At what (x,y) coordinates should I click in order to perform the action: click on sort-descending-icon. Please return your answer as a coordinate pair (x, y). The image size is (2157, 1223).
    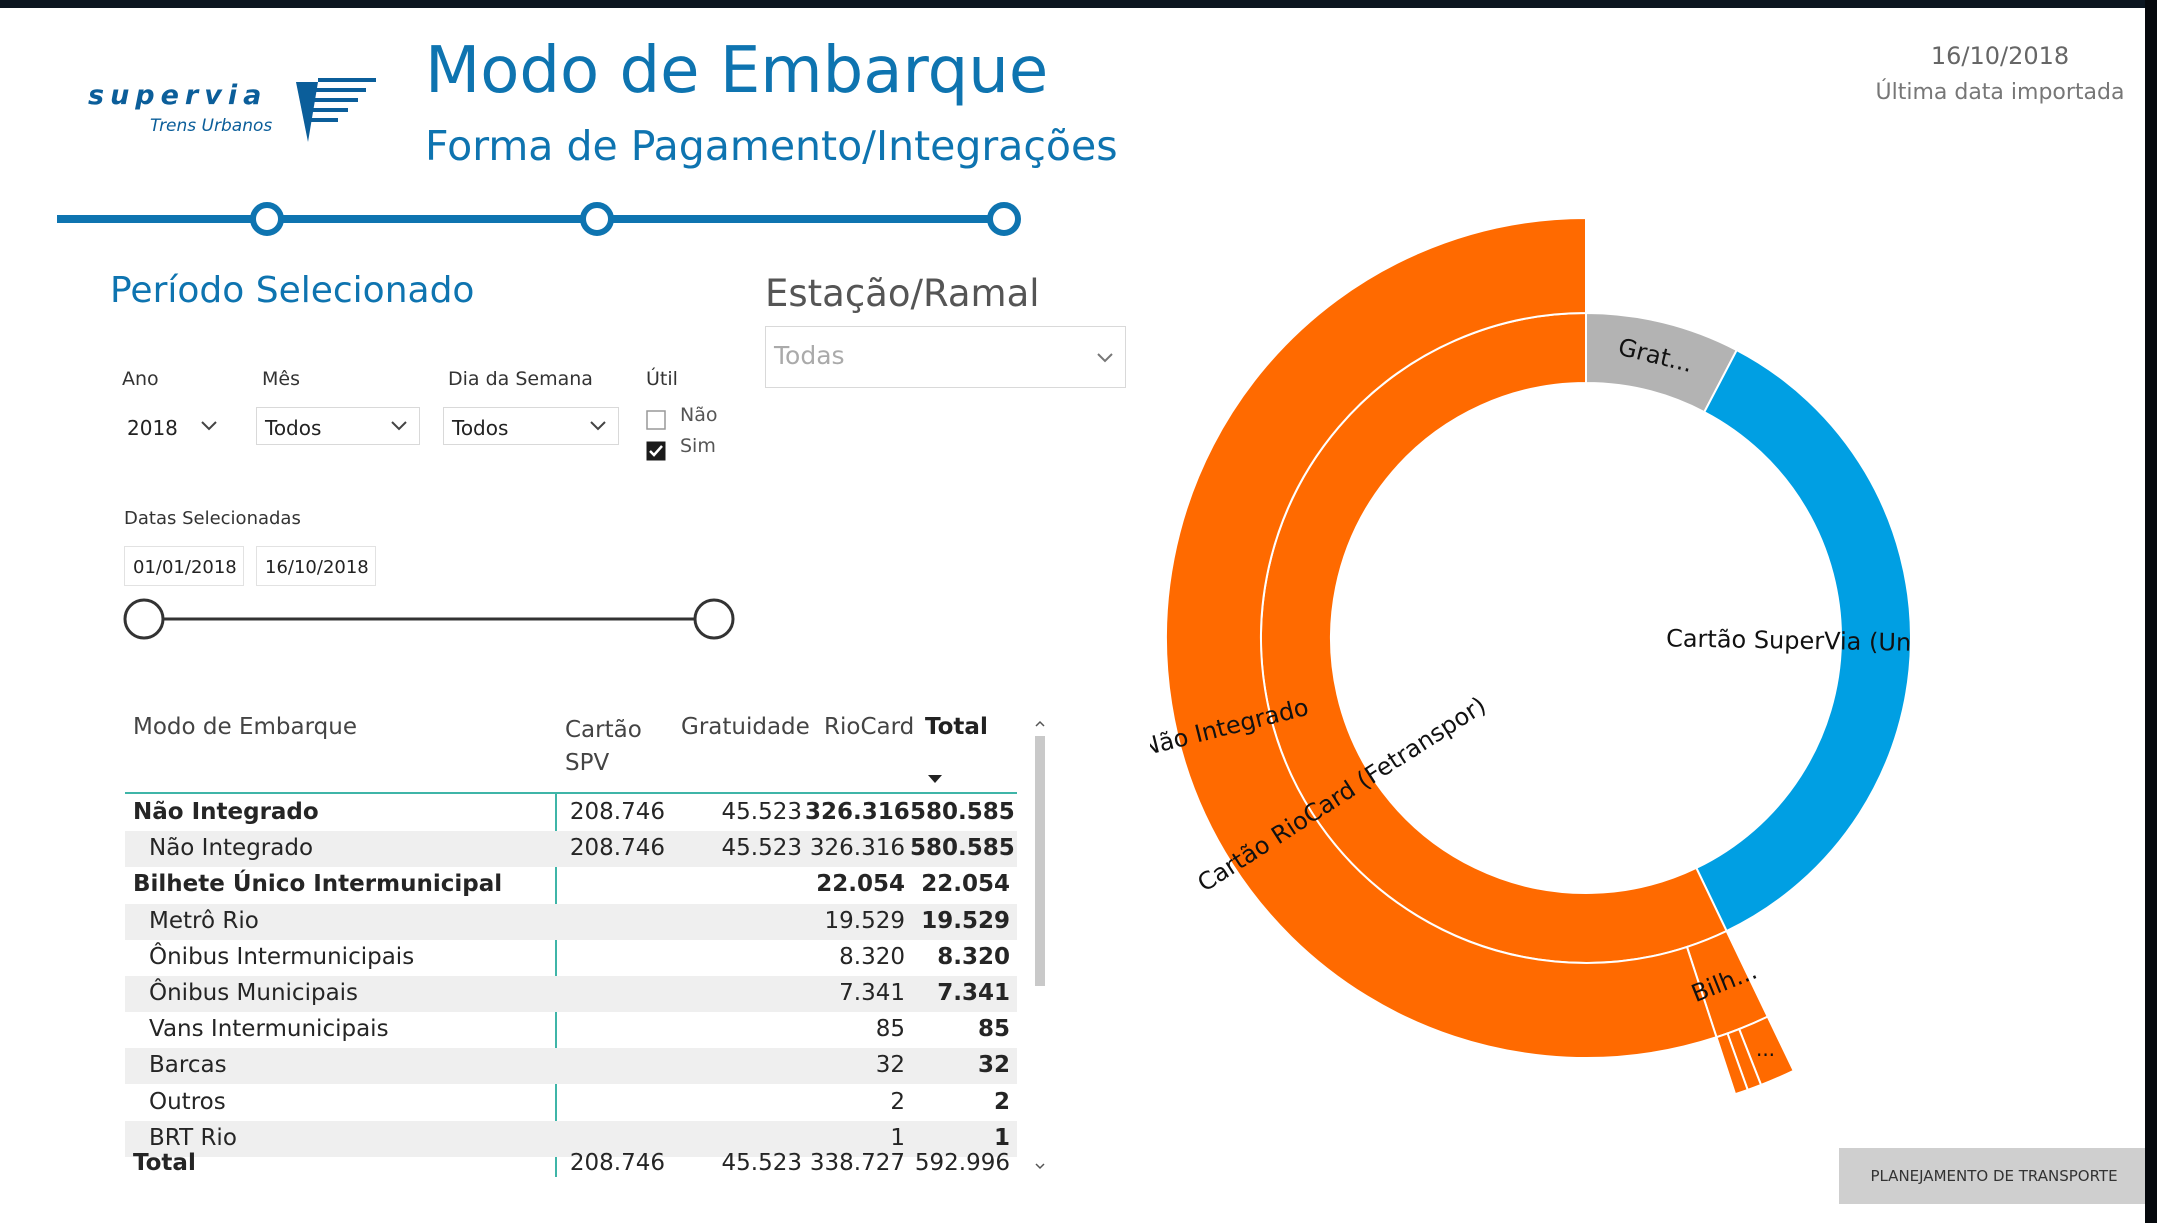
    Looking at the image, I should click on (935, 779).